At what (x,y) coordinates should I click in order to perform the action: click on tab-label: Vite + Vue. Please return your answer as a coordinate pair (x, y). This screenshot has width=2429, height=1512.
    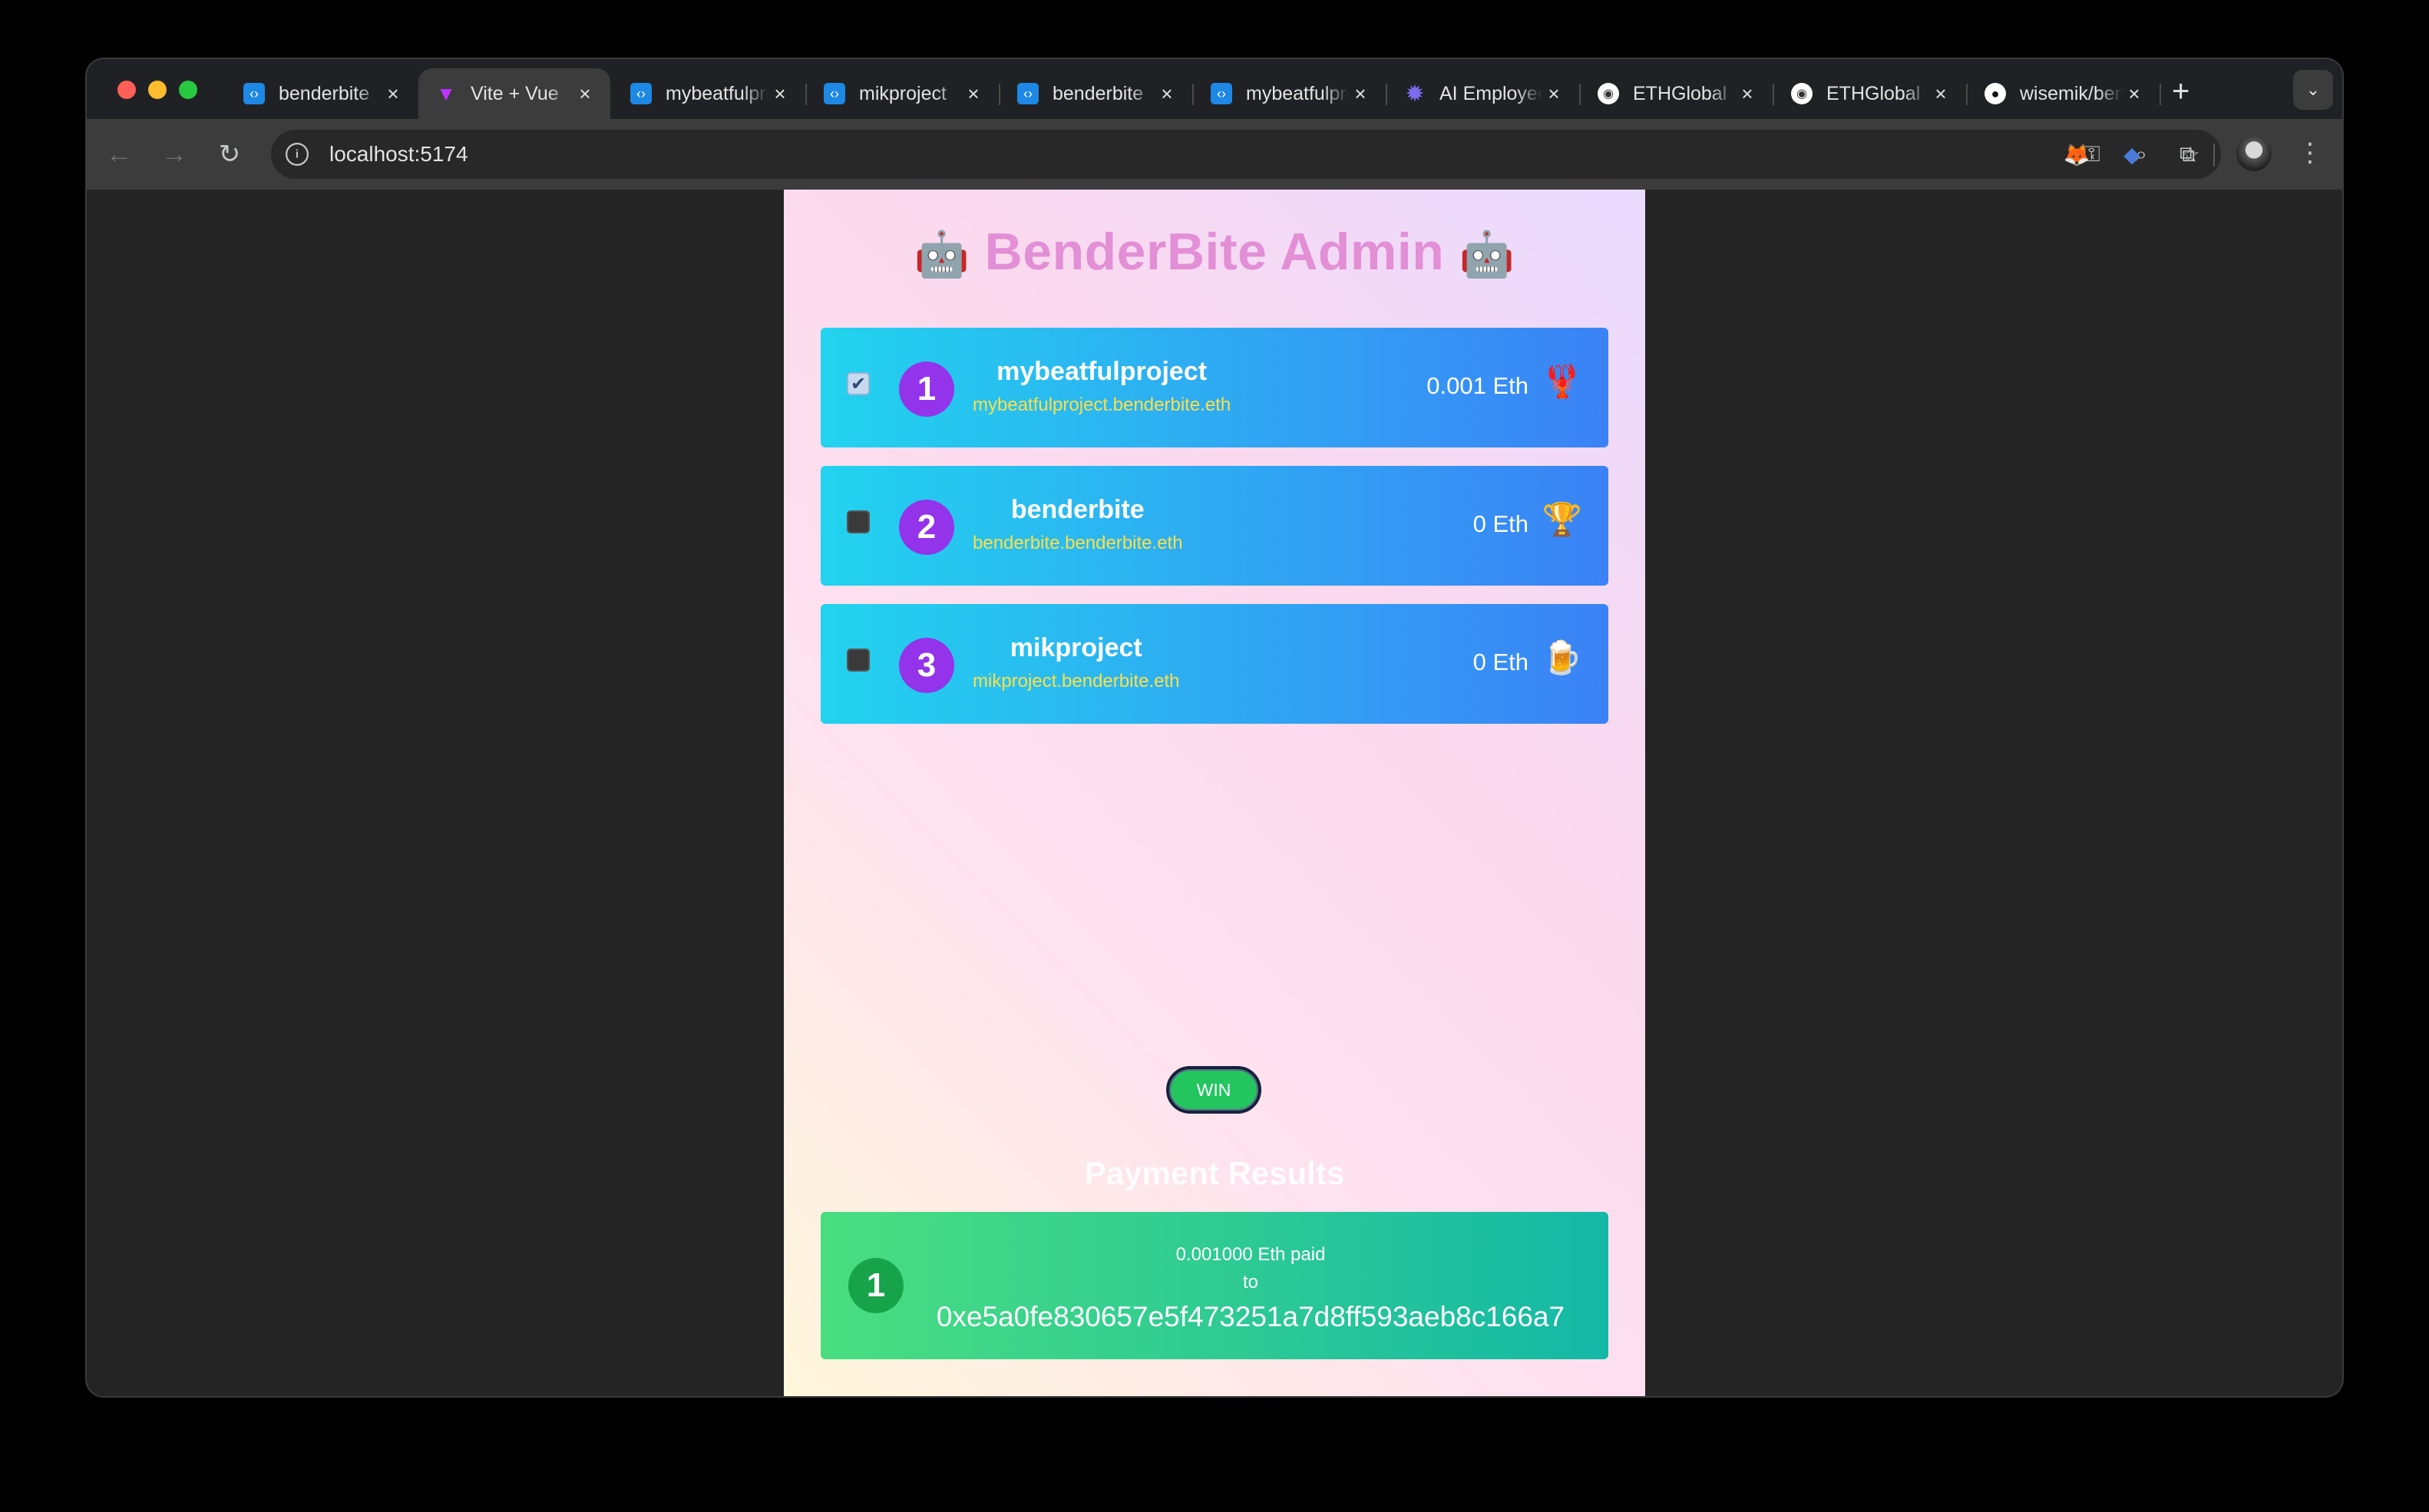
    Looking at the image, I should click on (515, 93).